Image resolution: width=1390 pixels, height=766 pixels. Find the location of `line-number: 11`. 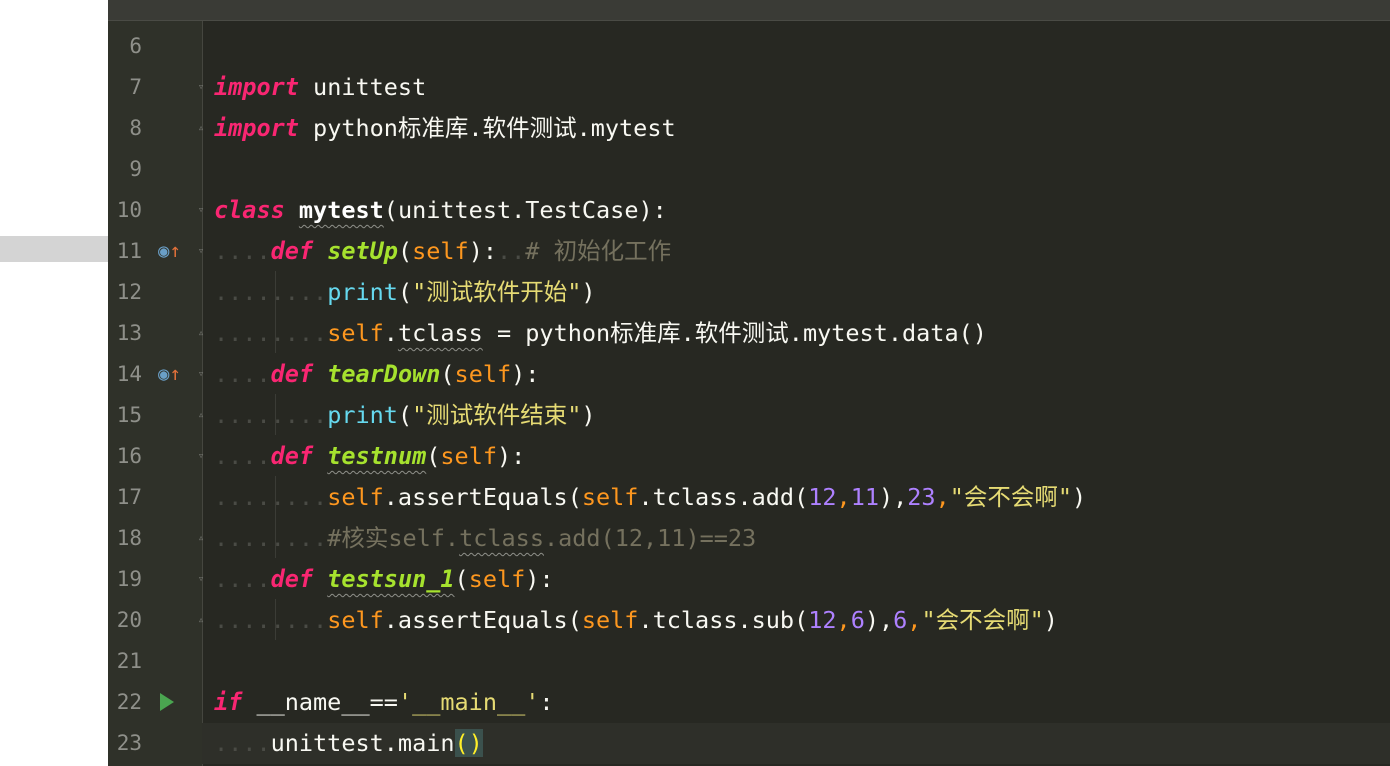

line-number: 11 is located at coordinates (129, 251).